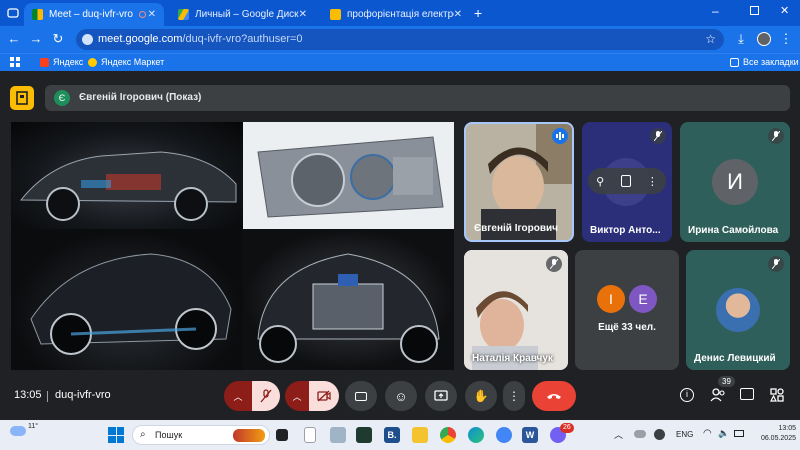 This screenshot has width=800, height=450. I want to click on bookmark-star-icon: ☆, so click(710, 39).